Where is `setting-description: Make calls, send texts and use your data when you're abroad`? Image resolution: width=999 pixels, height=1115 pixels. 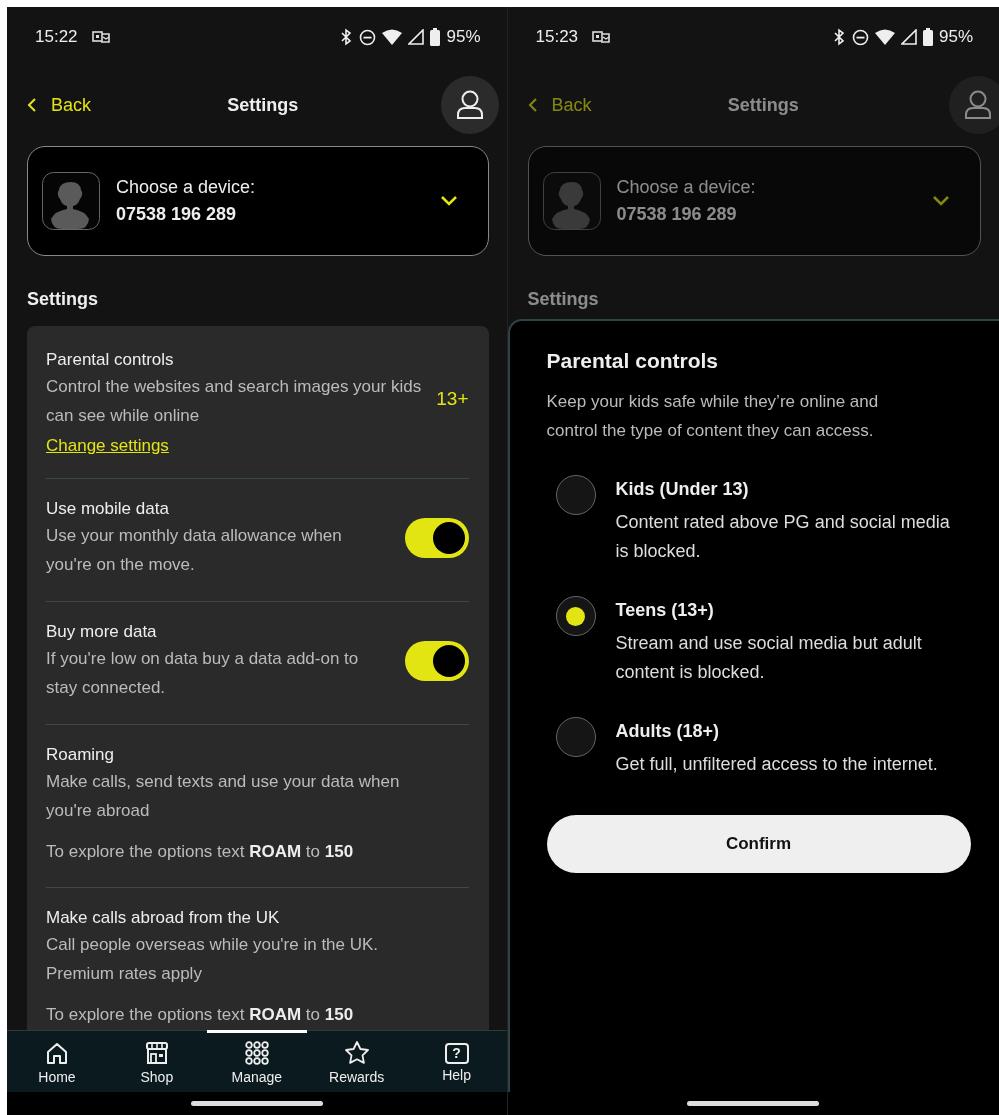
setting-description: Make calls, send texts and use your data when you're abroad is located at coordinates (223, 796).